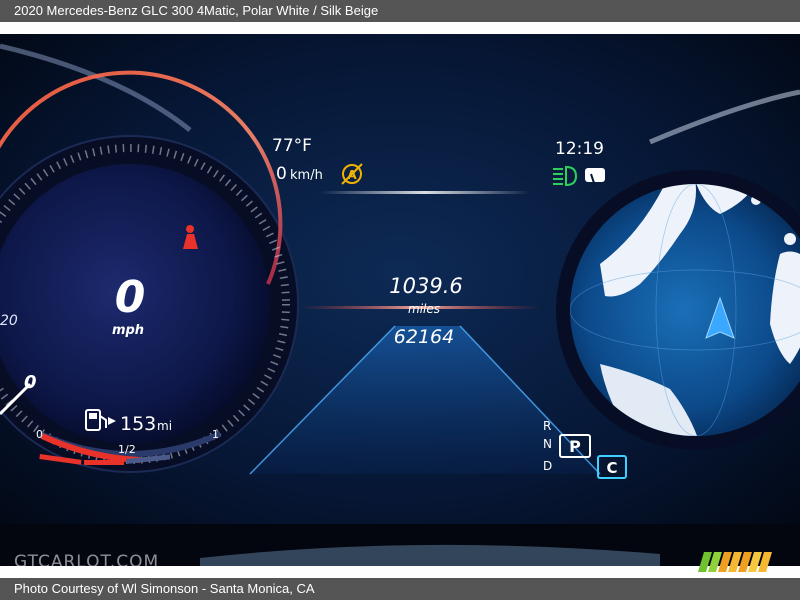  I want to click on speed-unit: mph, so click(128, 330).